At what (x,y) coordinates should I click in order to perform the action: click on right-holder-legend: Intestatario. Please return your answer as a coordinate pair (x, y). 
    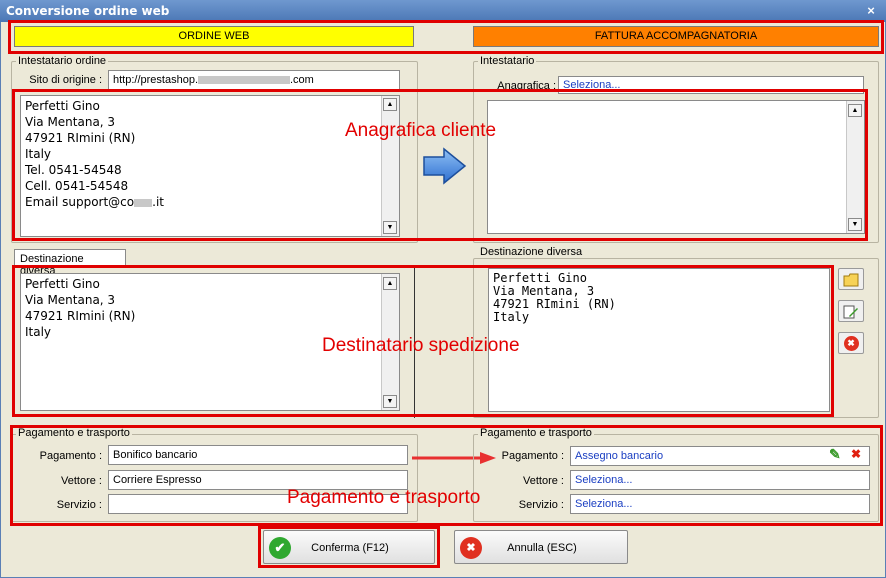
    Looking at the image, I should click on (507, 61).